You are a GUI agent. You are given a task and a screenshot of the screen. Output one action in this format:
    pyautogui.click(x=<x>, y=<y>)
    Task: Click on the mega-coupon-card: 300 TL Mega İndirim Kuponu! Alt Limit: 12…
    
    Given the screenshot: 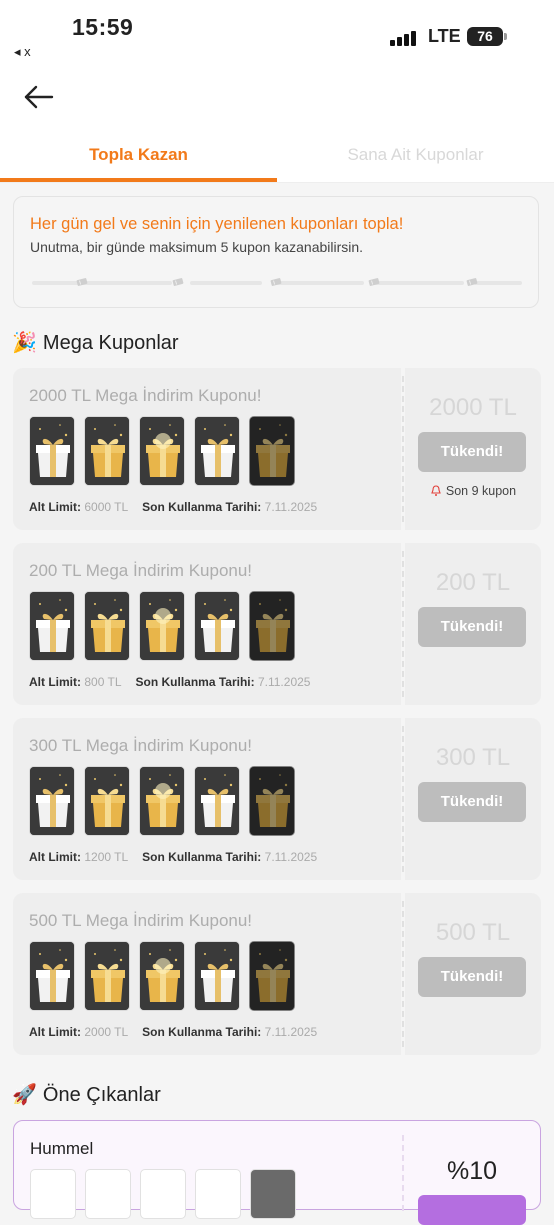 What is the action you would take?
    pyautogui.click(x=277, y=799)
    